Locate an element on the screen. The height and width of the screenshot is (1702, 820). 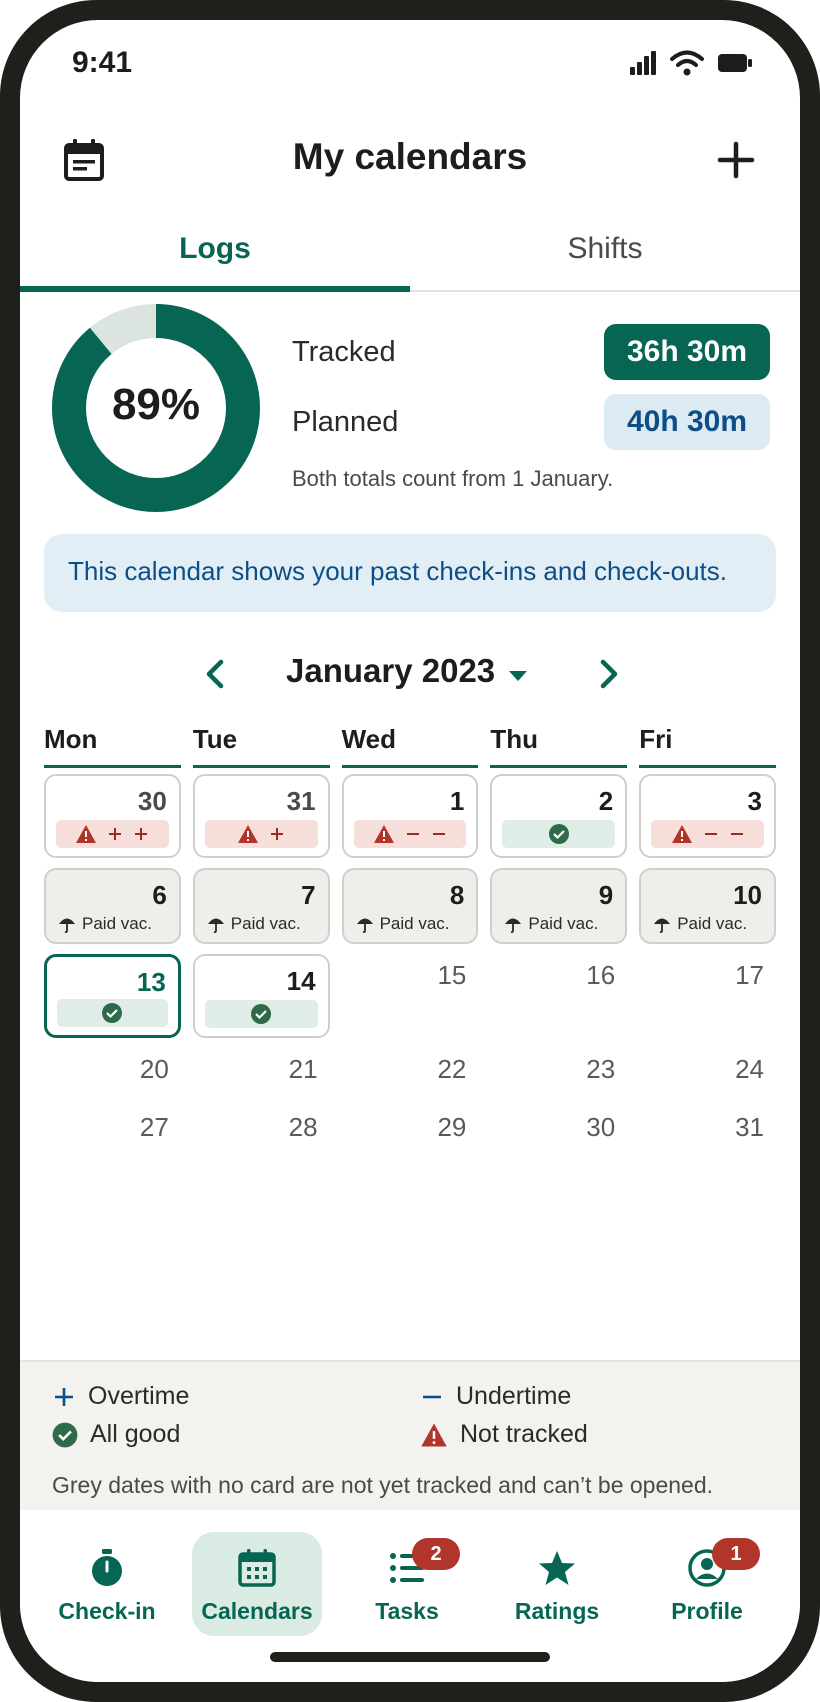
month-navigation: January 2023 is located at coordinates (410, 676).